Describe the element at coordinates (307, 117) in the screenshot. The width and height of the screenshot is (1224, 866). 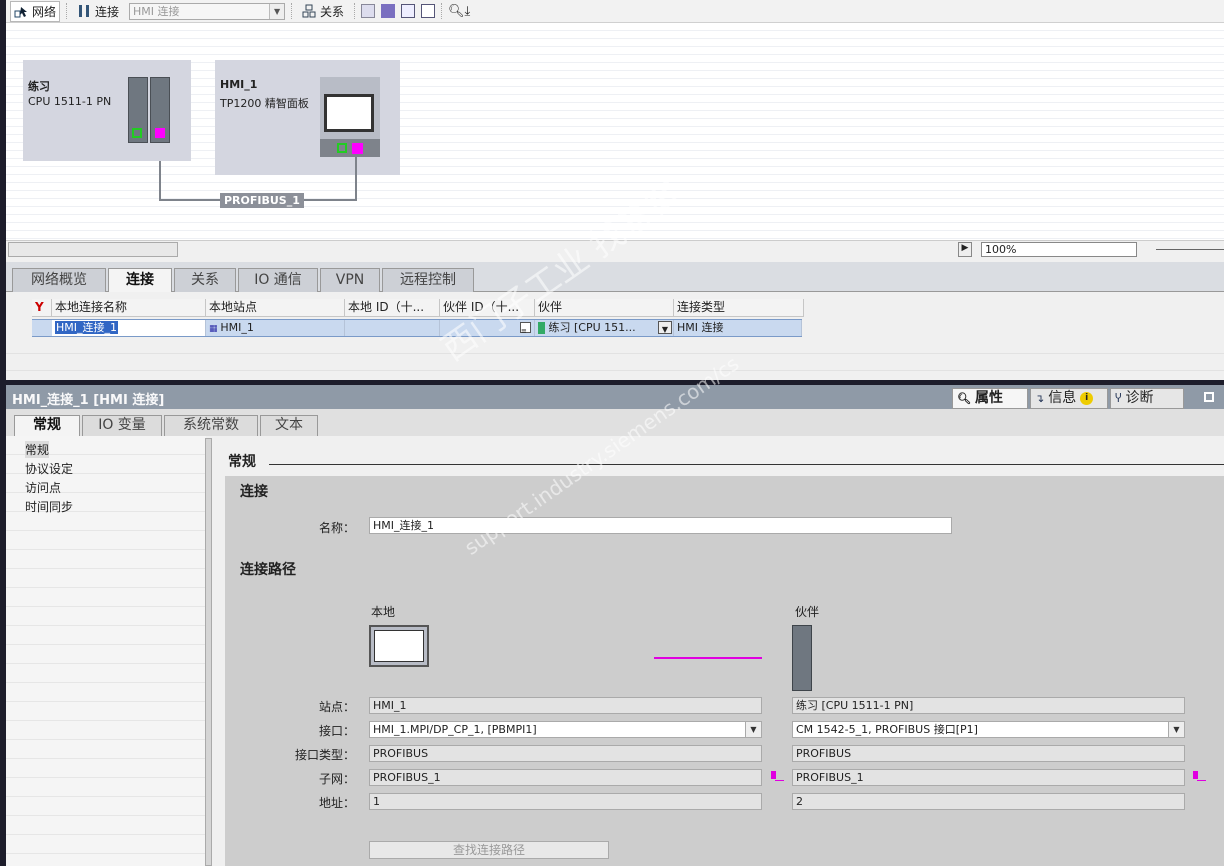
I see `device-hmi: HMI_1 TP1200 精智面板` at that location.